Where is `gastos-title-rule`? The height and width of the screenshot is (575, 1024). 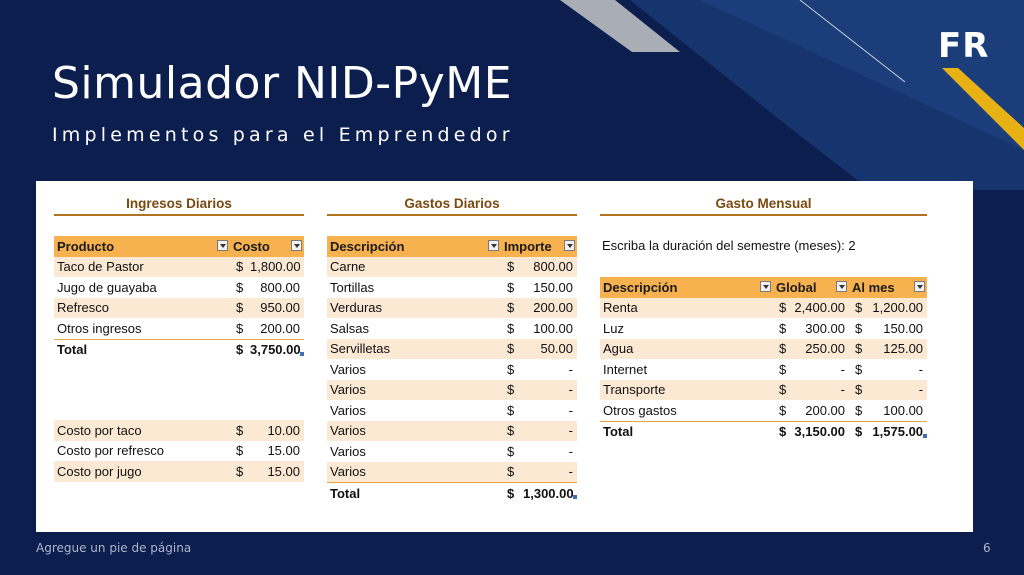 gastos-title-rule is located at coordinates (452, 215).